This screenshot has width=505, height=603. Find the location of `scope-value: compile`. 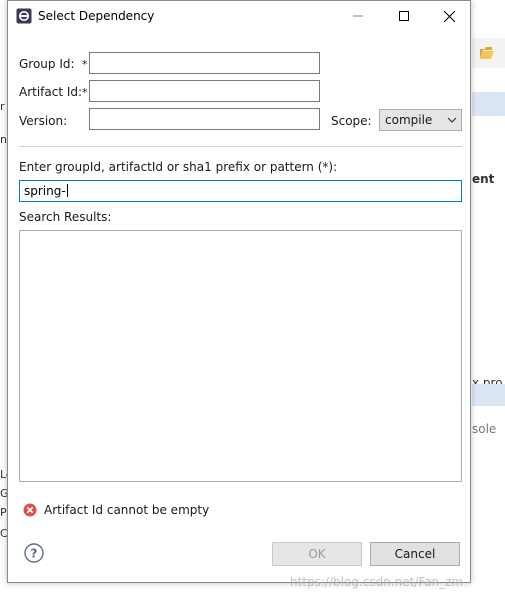

scope-value: compile is located at coordinates (409, 120).